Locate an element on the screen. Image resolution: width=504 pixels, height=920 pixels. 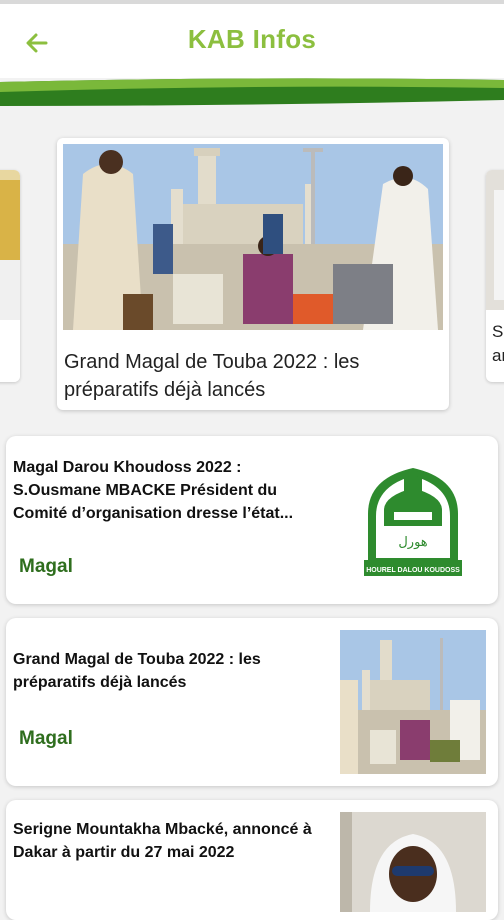
article-thumbnail: ﻫﻮﺭﻝ HOUREL DALOU KOUDOSS is located at coordinates (413, 521).